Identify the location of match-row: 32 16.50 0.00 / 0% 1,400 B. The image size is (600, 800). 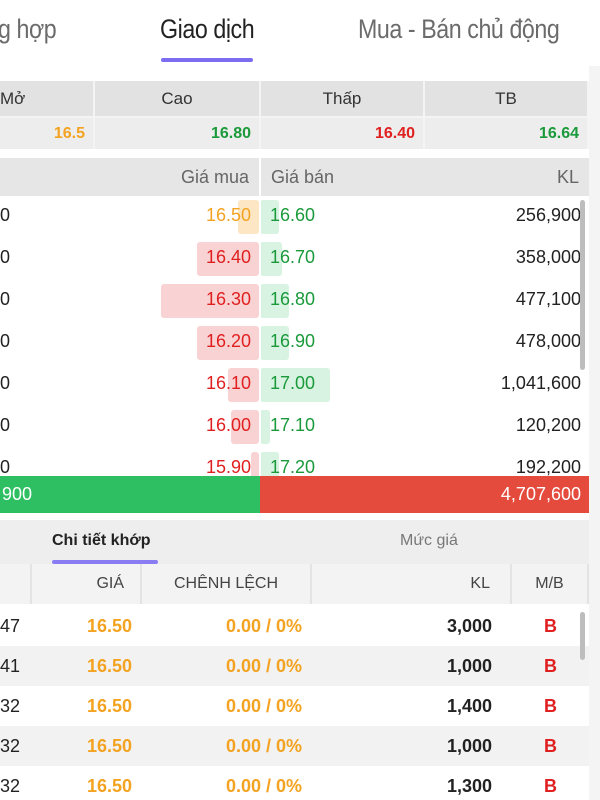
(294, 706).